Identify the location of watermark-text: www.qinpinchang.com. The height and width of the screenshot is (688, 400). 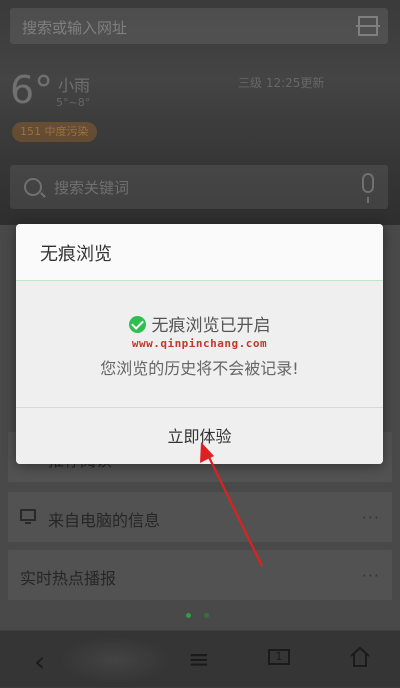
(199, 343).